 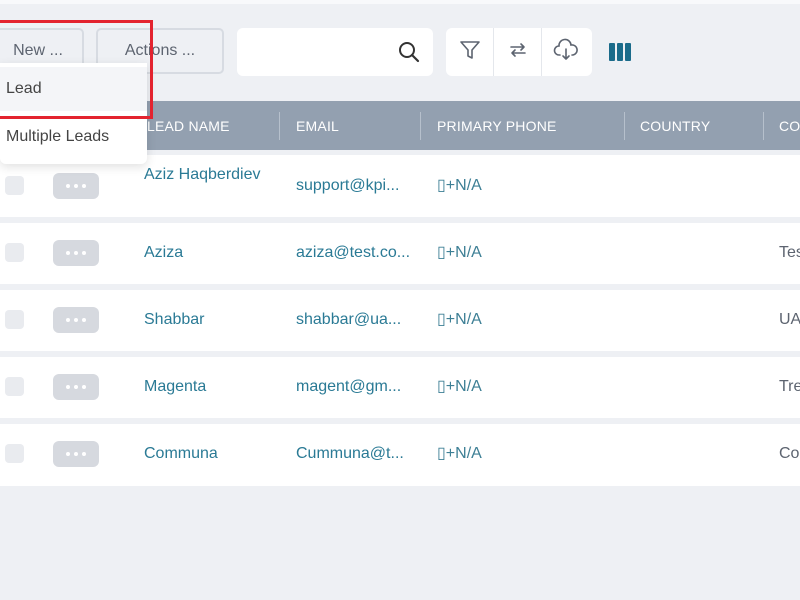 What do you see at coordinates (789, 125) in the screenshot?
I see `column-header-truncated: CO` at bounding box center [789, 125].